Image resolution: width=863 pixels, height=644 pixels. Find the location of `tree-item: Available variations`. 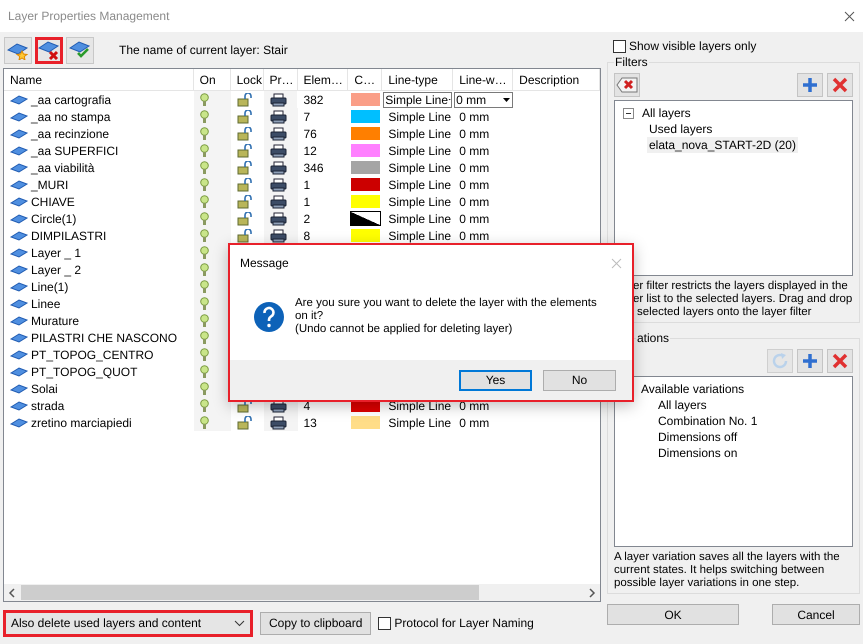

tree-item: Available variations is located at coordinates (692, 389).